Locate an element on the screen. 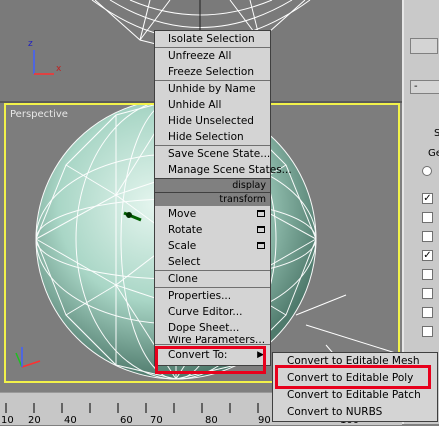 This screenshot has width=439, height=426. menu-item-unhide-by-name: Unhide by Name is located at coordinates (212, 88).